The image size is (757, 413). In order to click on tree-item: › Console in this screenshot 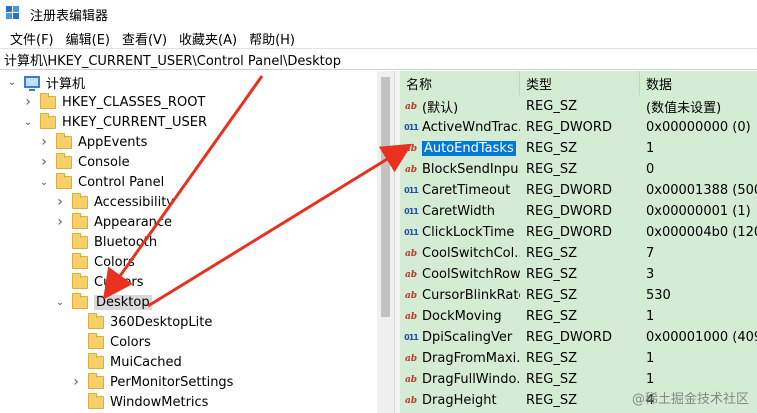, I will do `click(84, 162)`.